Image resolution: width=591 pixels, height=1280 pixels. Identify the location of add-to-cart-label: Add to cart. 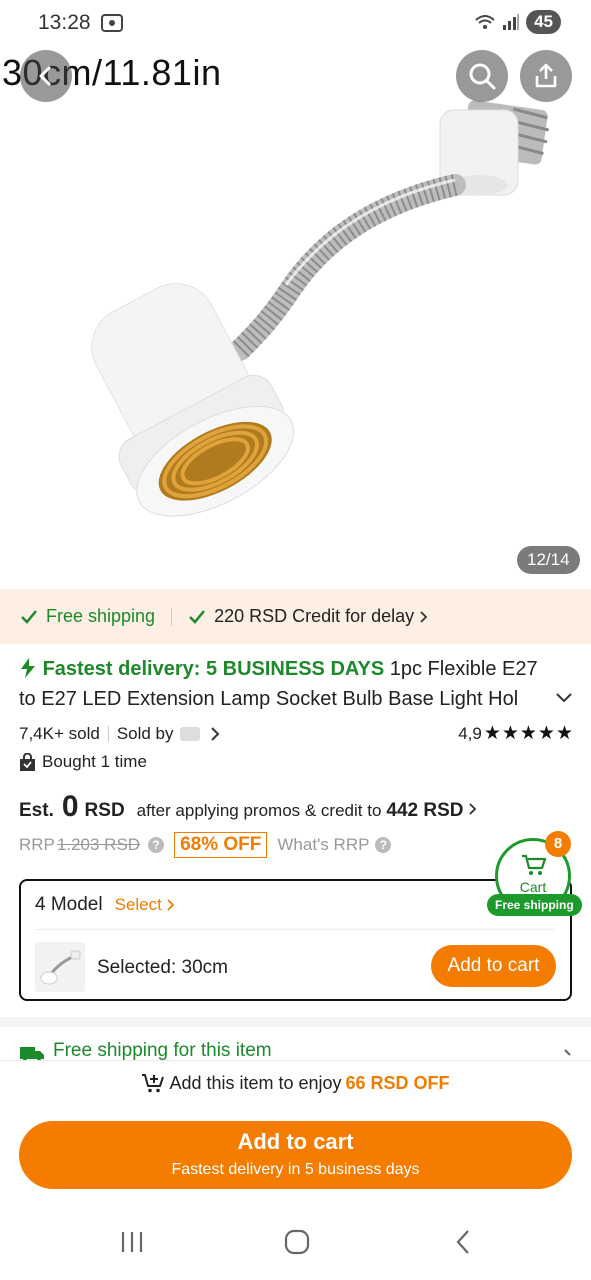
(295, 1141).